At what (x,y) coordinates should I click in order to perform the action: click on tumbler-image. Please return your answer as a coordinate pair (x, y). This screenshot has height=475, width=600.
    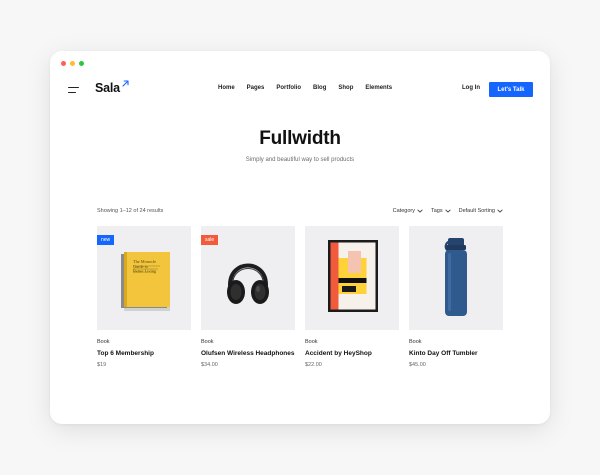
    Looking at the image, I should click on (455, 277).